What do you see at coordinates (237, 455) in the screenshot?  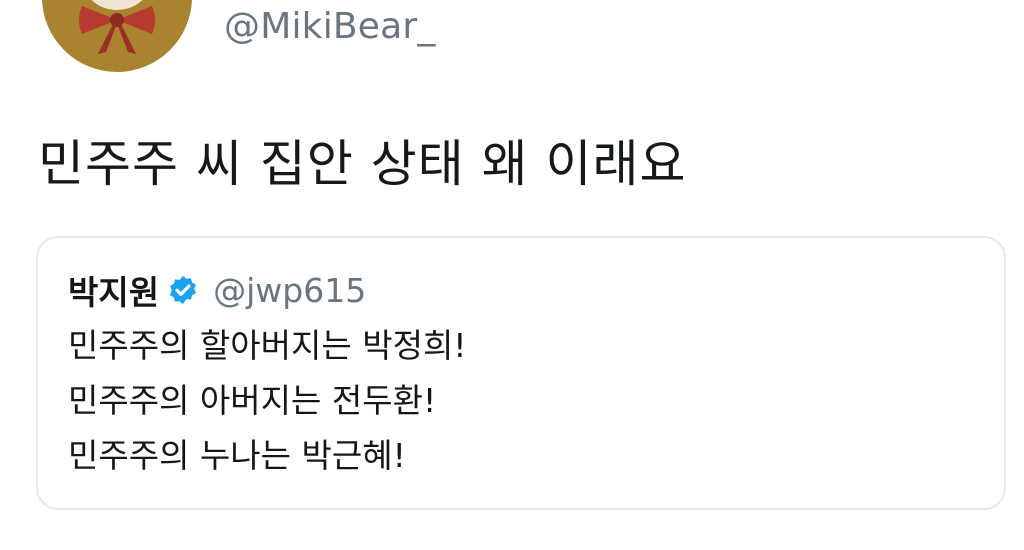 I see `quoted-tweet-line: 민주주의 누나는 박근혜!` at bounding box center [237, 455].